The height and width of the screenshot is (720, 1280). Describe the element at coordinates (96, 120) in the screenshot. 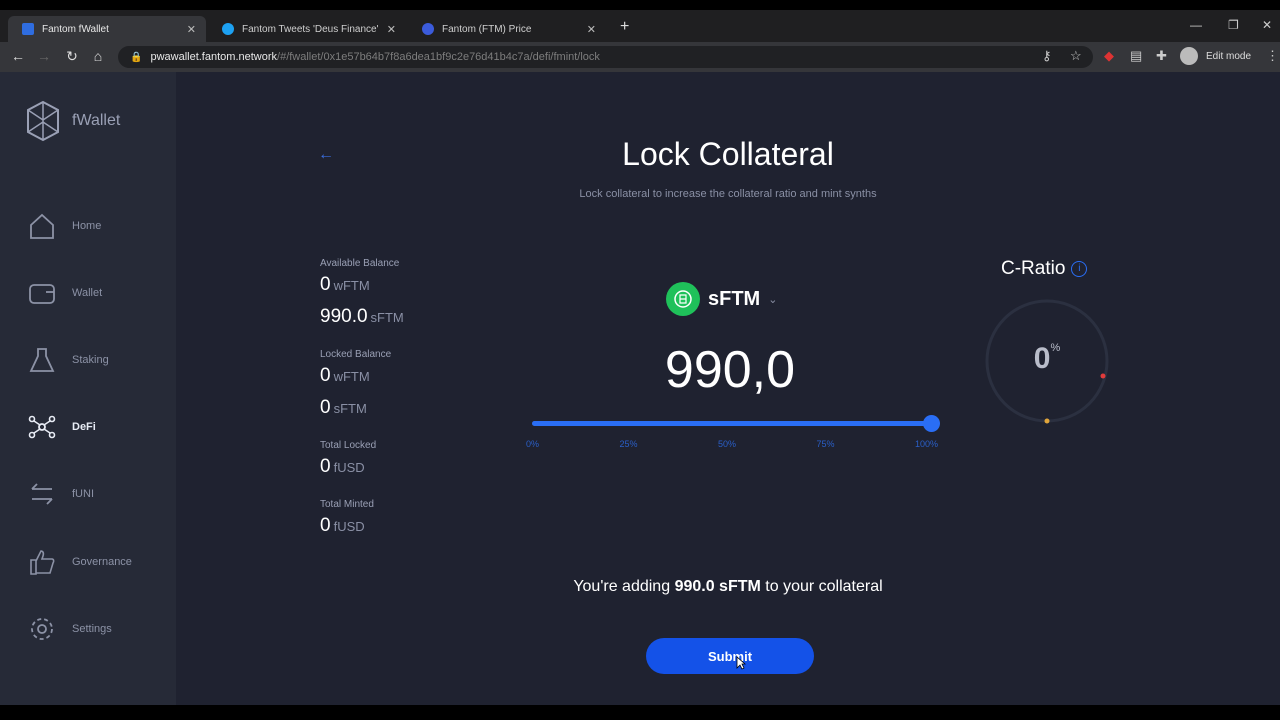

I see `brand-name: fWallet` at that location.